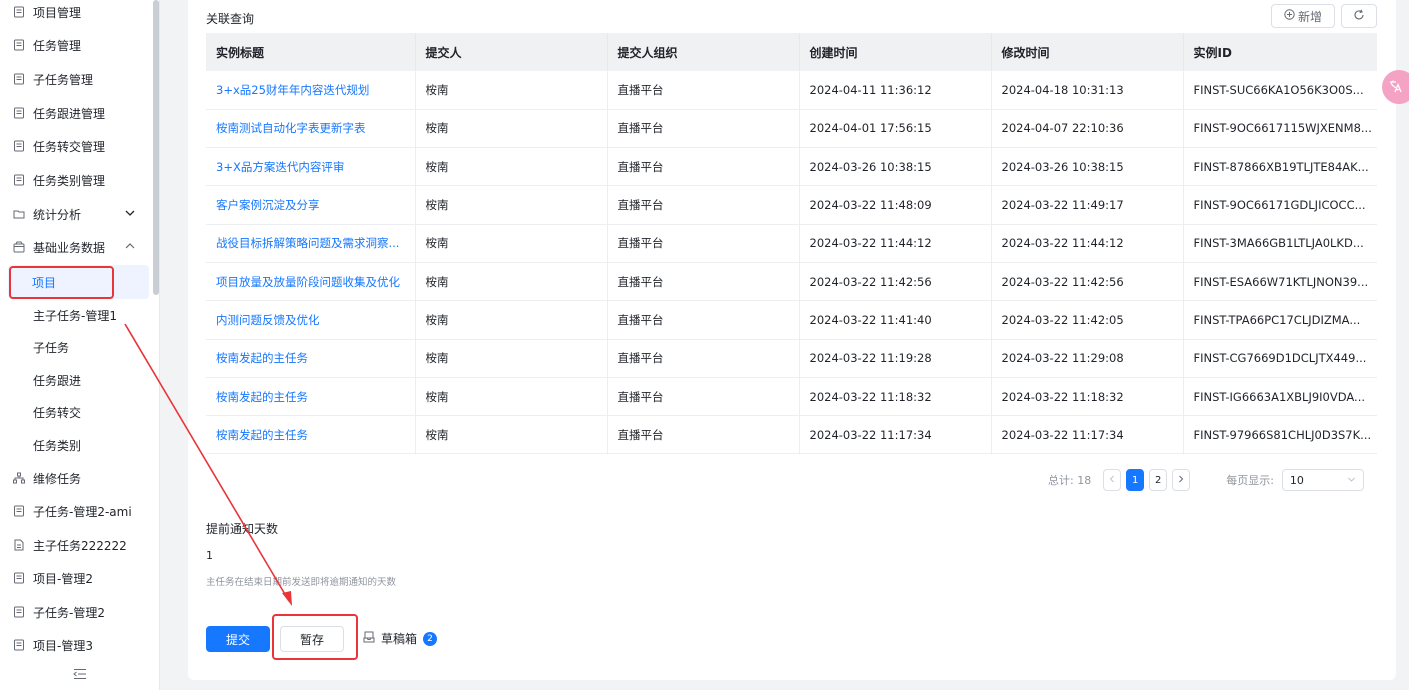 The width and height of the screenshot is (1409, 690). Describe the element at coordinates (895, 282) in the screenshot. I see `table-cell: 2024-03-22 11:42:56` at that location.